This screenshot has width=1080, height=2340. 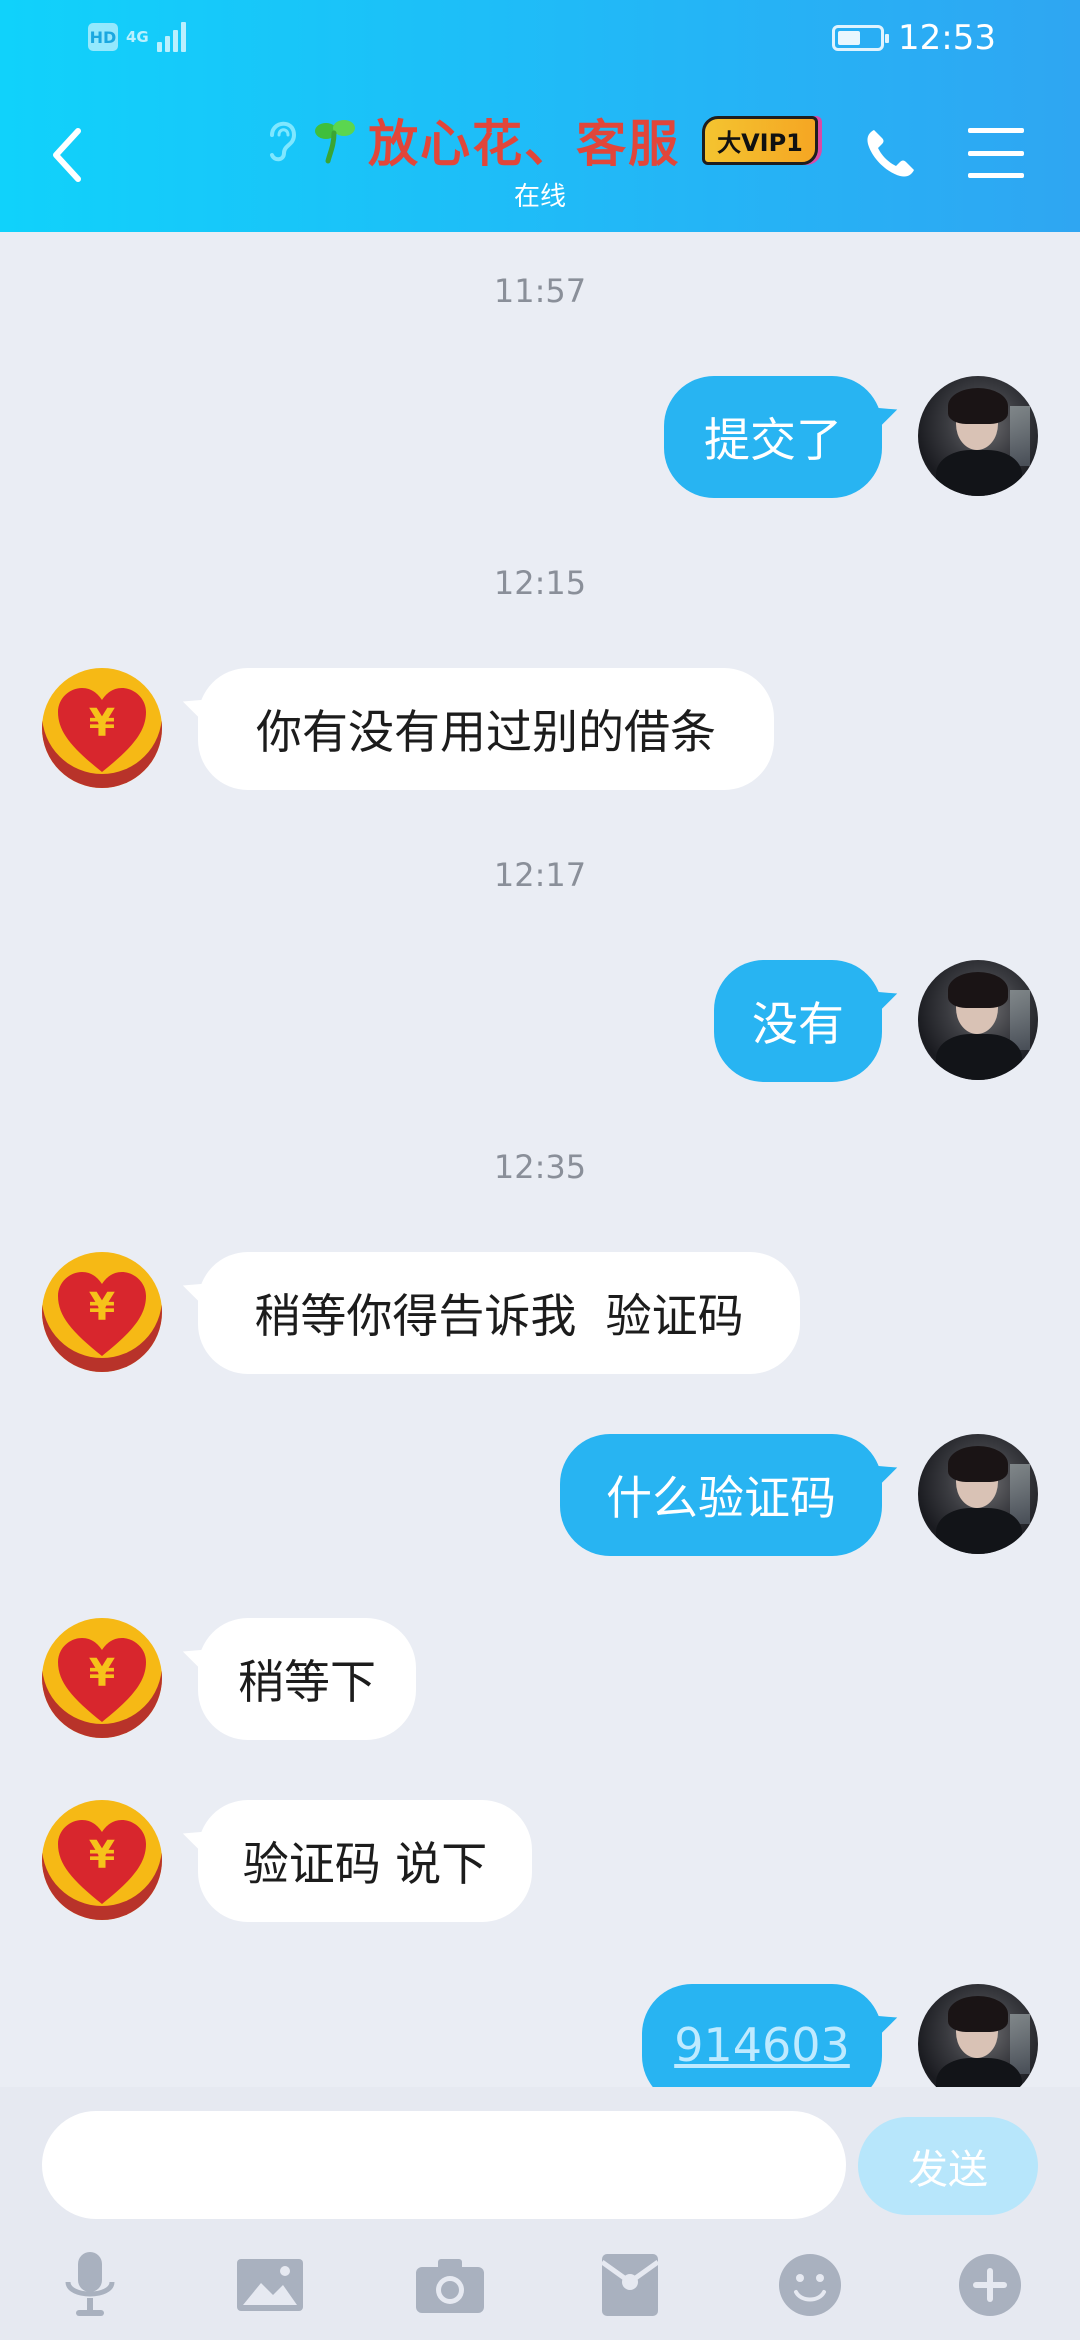 I want to click on message-text: 你有没有用过别的借条, so click(x=486, y=732).